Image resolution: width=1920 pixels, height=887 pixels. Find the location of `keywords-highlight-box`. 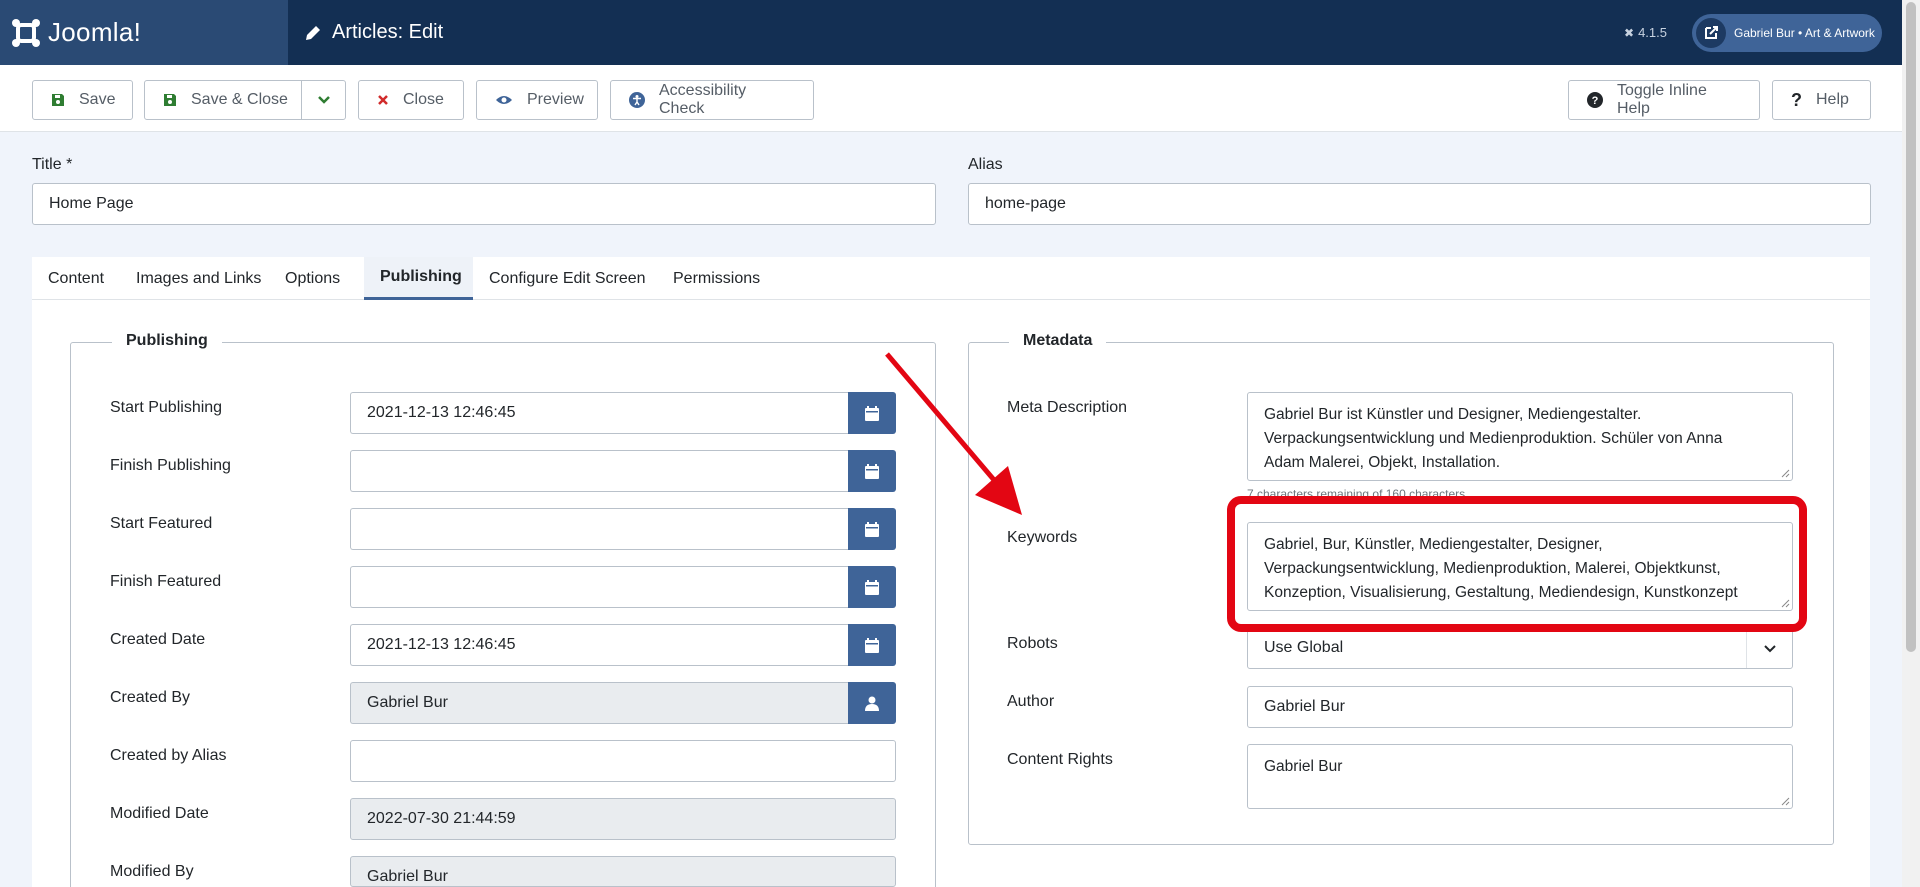

keywords-highlight-box is located at coordinates (1517, 564).